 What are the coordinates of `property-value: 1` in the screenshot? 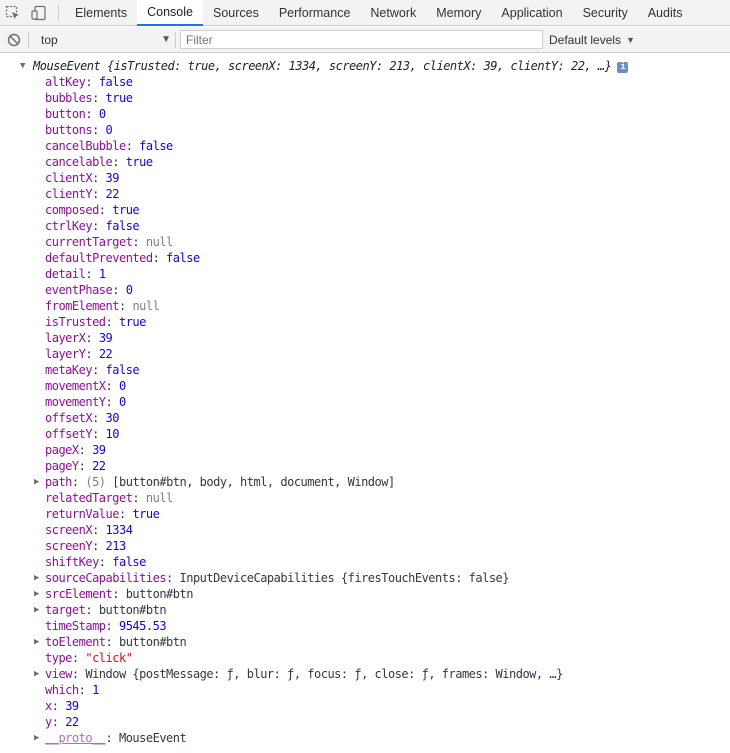 It's located at (102, 274).